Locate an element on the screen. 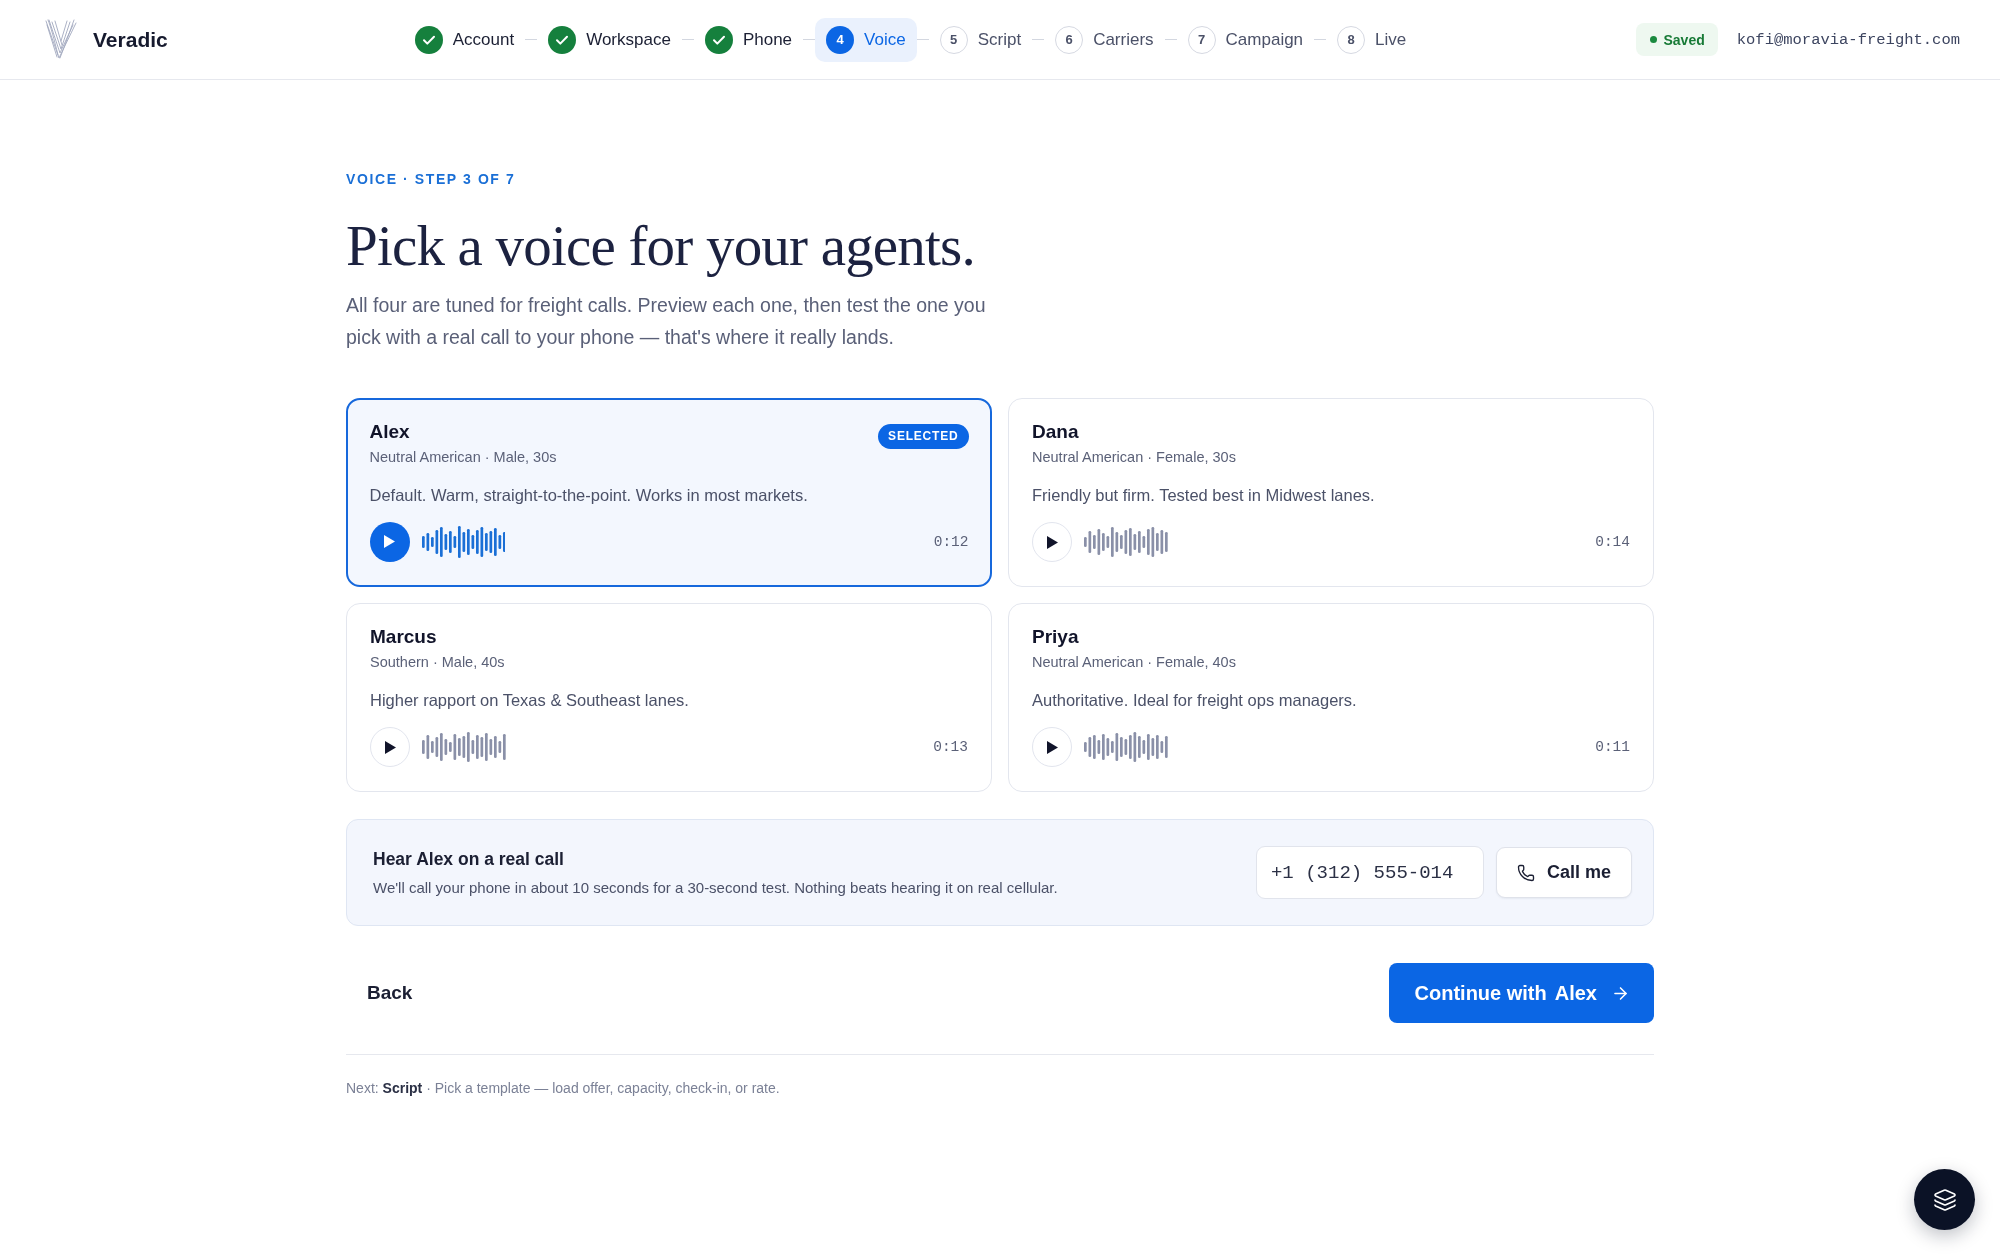 The image size is (2000, 1255). step-eyebrow: VOICE · STEP 3 OF 7 is located at coordinates (431, 179).